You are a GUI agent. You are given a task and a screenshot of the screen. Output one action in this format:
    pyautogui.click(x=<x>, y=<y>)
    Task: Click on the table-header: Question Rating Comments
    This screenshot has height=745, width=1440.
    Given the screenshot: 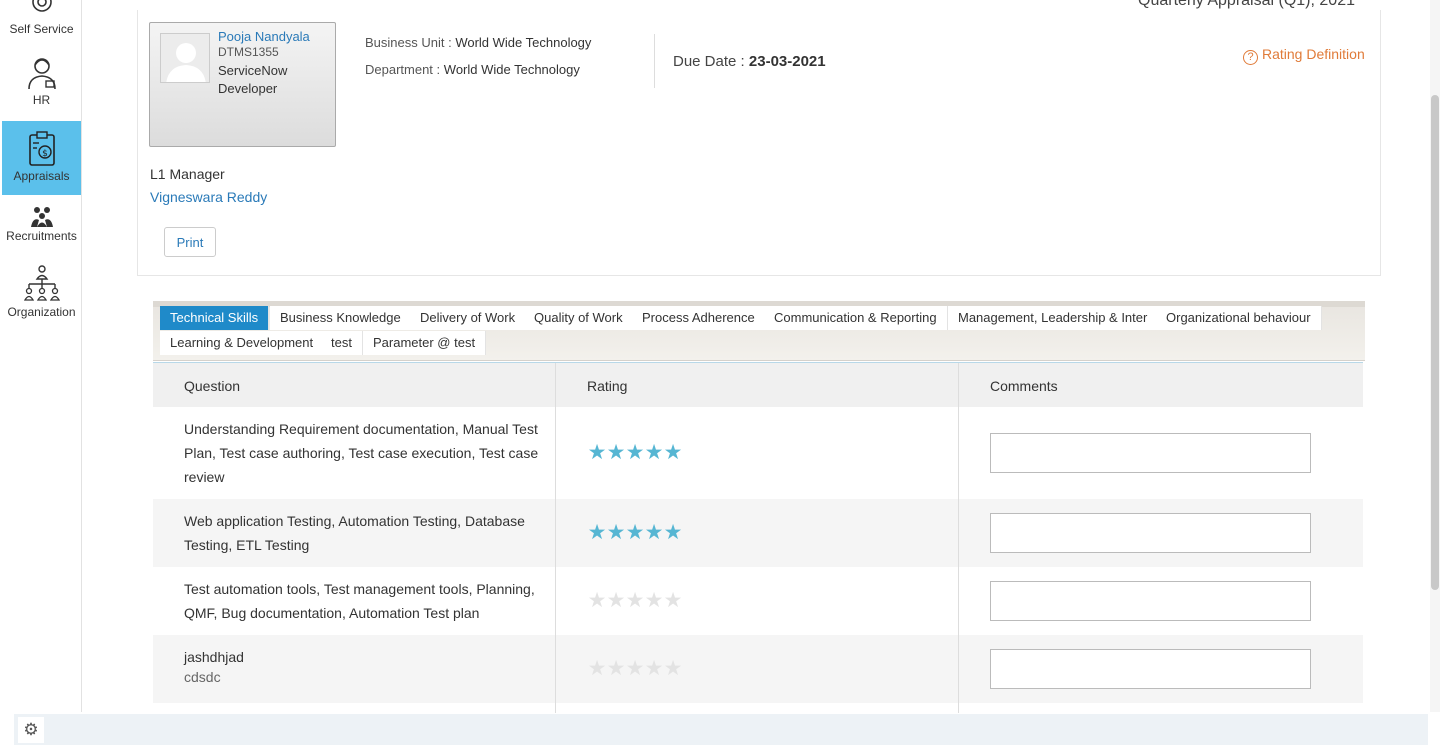 What is the action you would take?
    pyautogui.click(x=758, y=385)
    